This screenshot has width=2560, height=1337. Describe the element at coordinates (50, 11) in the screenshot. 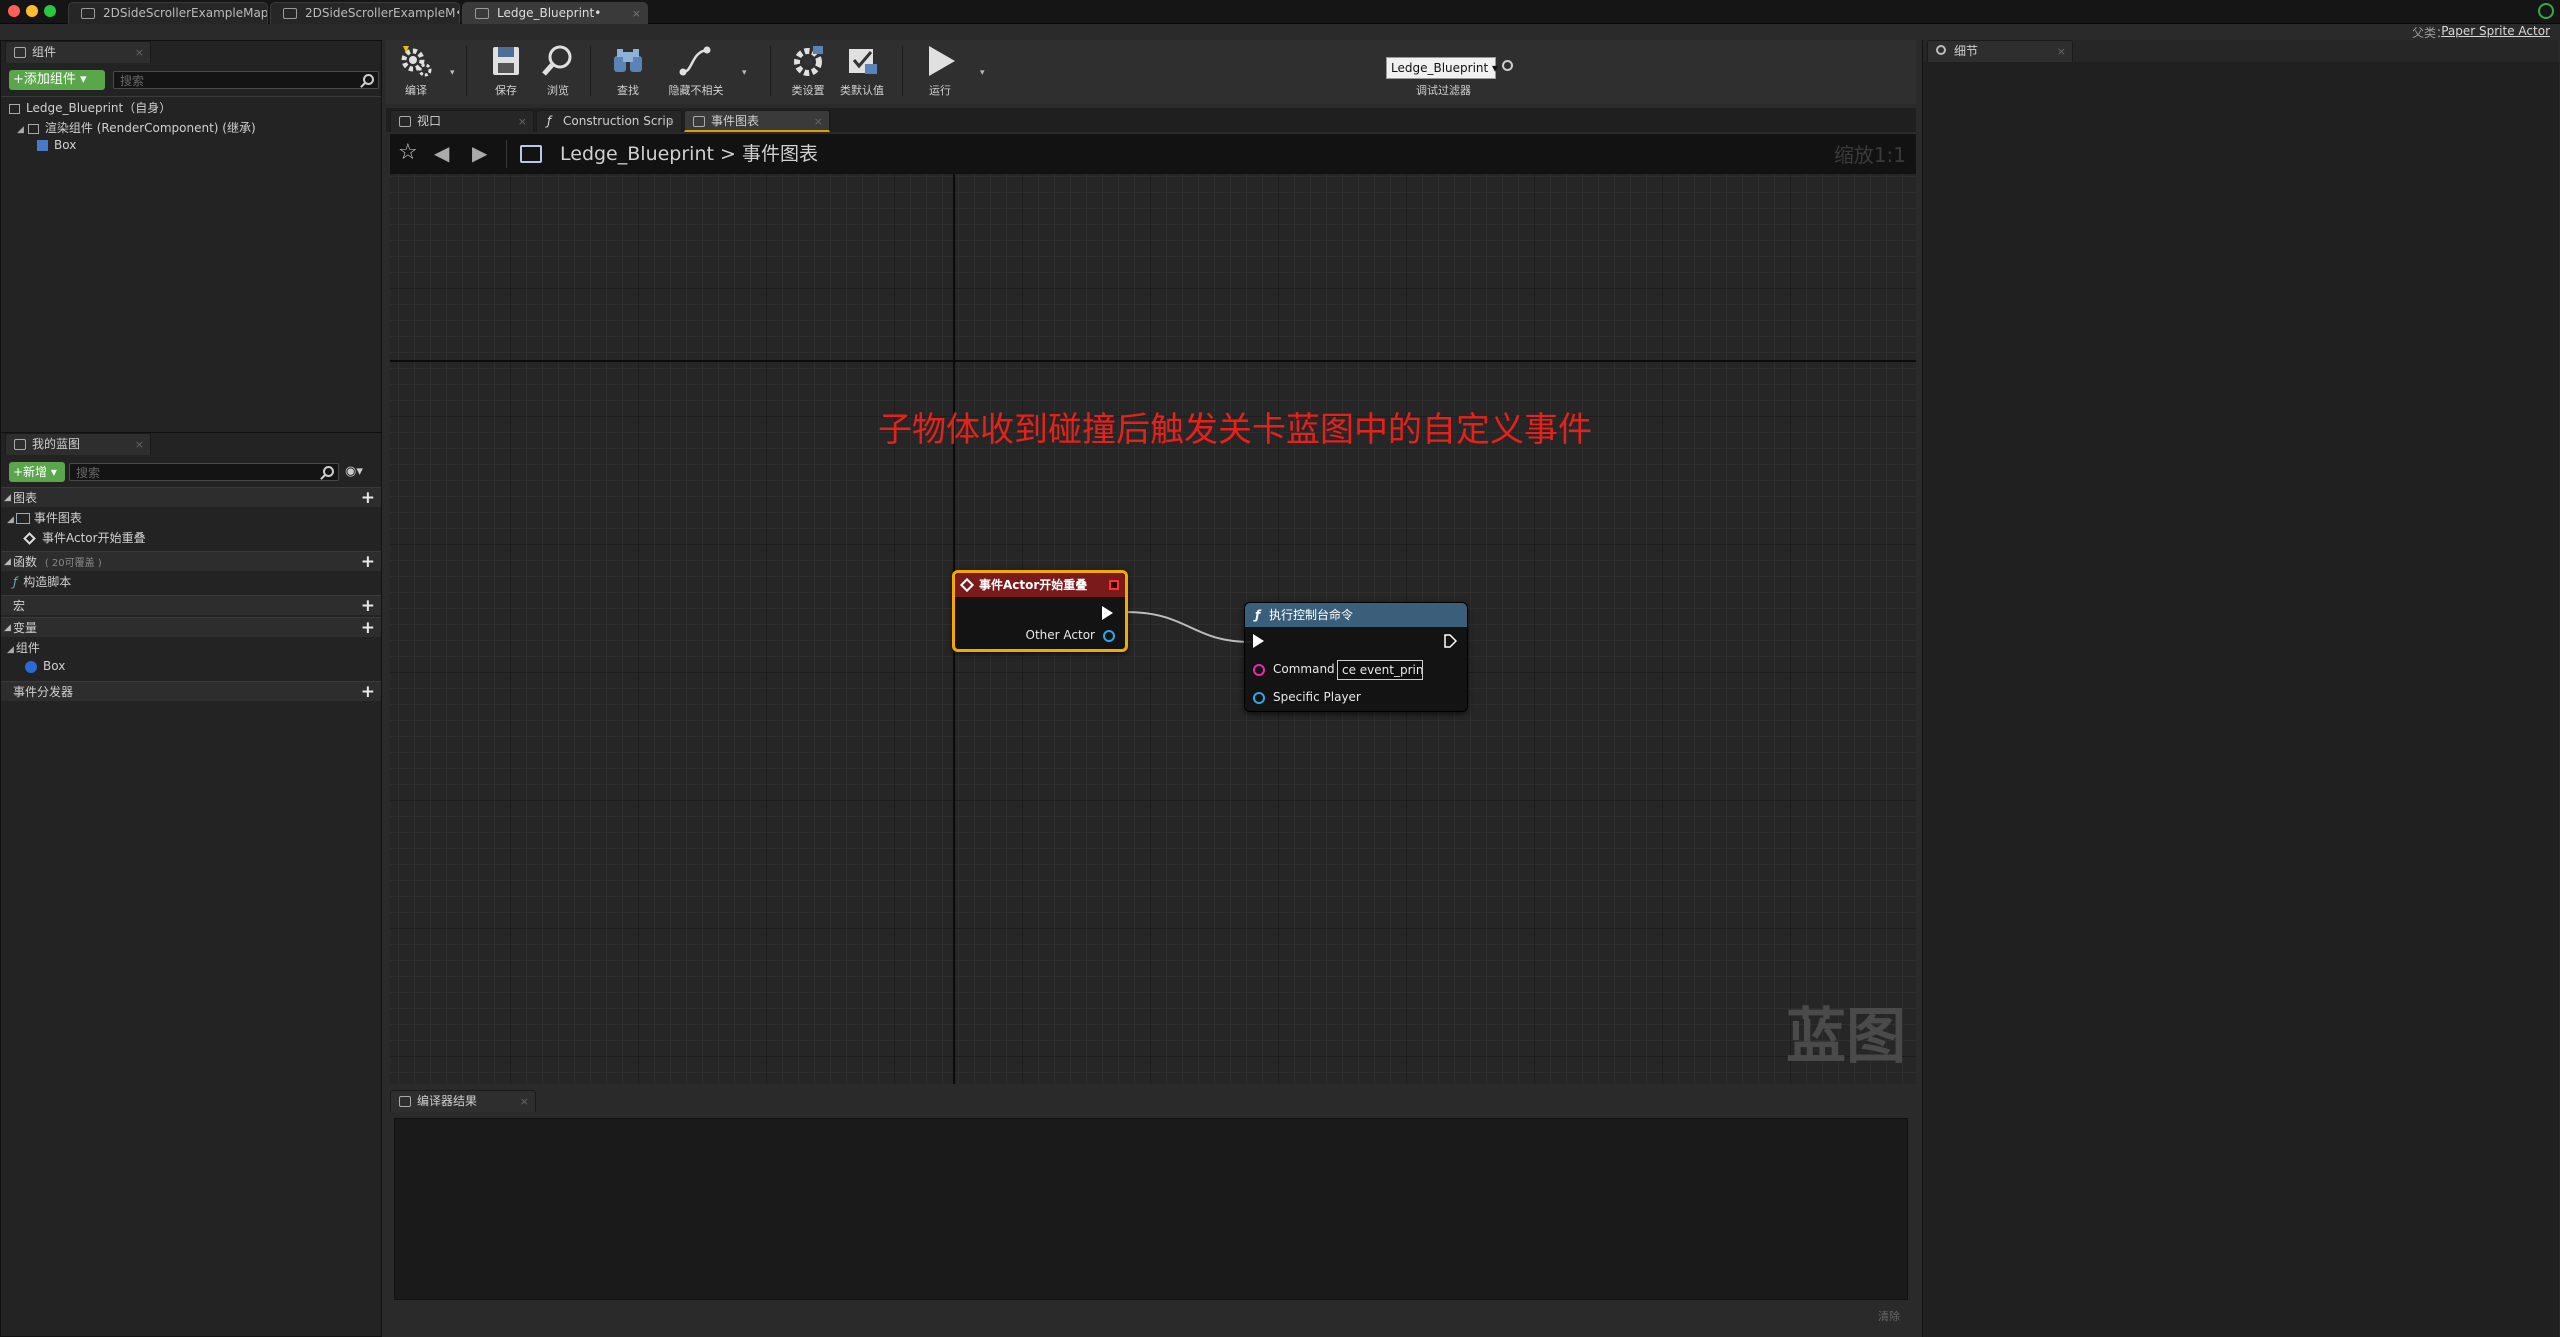

I see `zoom-window-button` at that location.